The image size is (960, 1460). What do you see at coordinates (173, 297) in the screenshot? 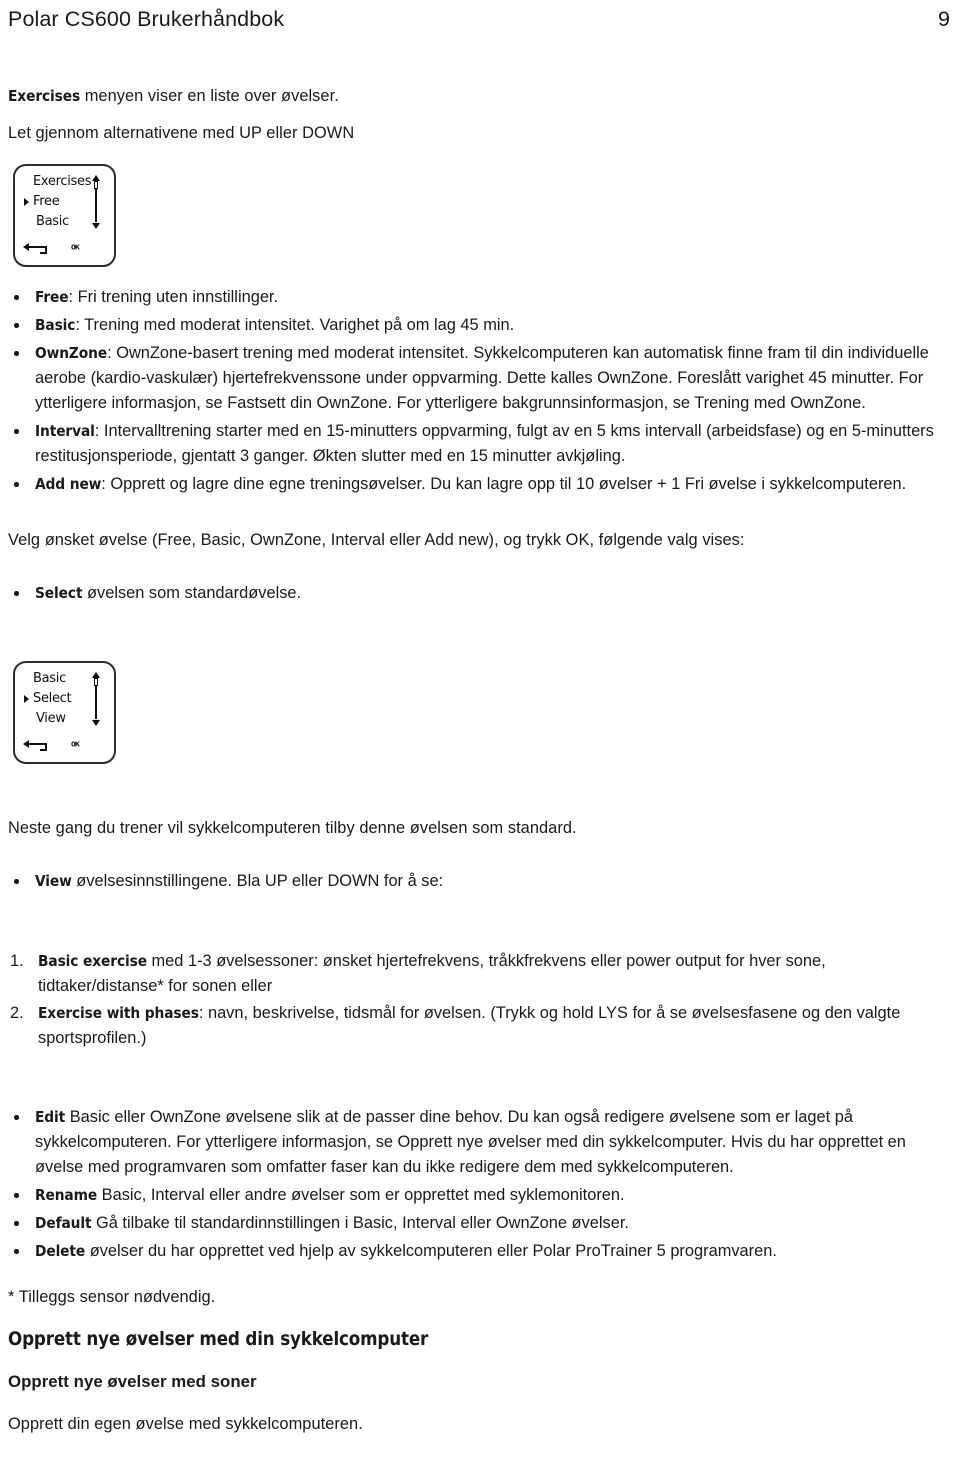
I see `list-item-text: : Fri trening uten innstillinger.` at bounding box center [173, 297].